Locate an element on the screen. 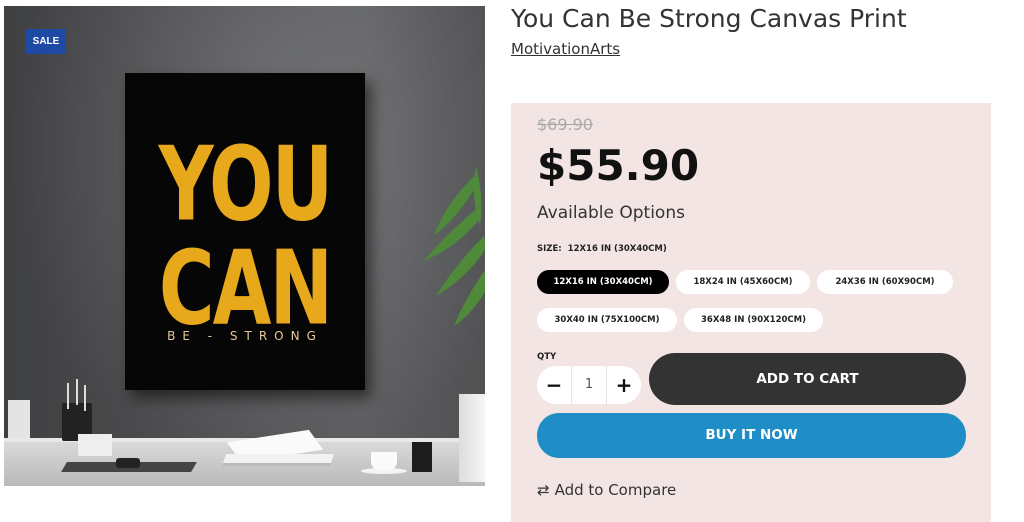 Image resolution: width=1024 pixels, height=522 pixels. canvas-print-artwork: YOU CAN BE - STRONG is located at coordinates (245, 231).